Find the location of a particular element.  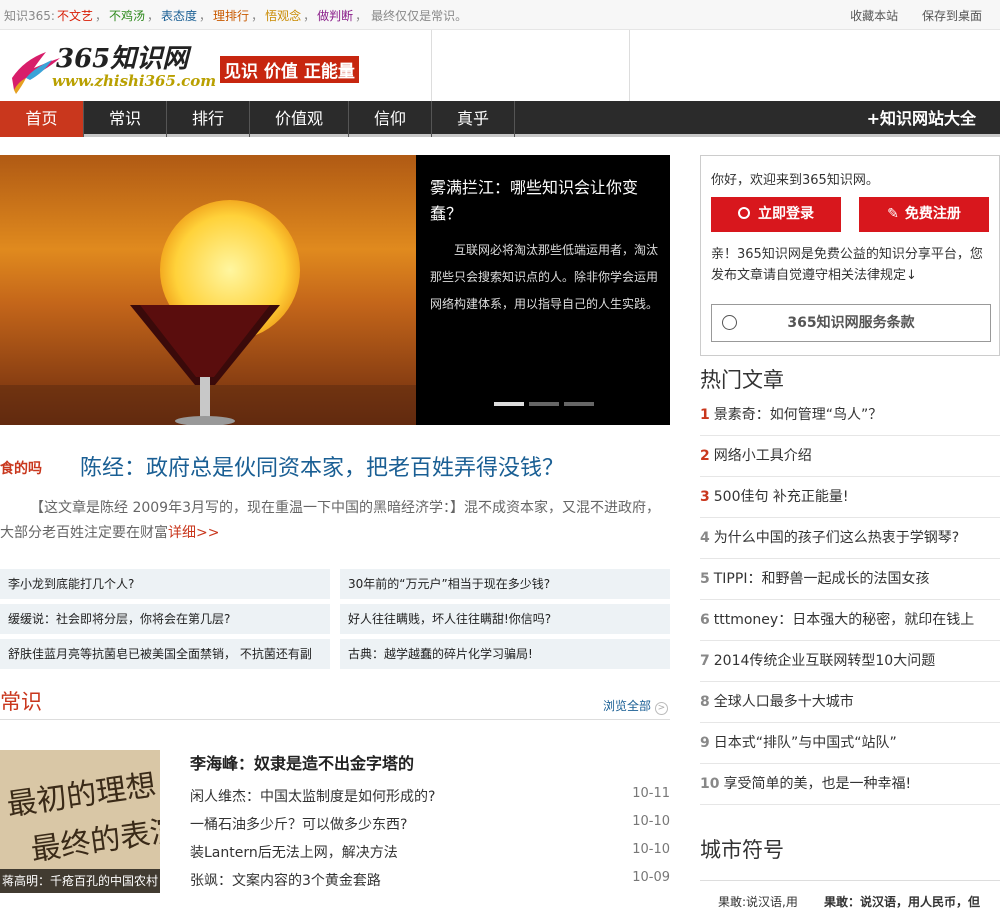

hot-article-item: 3 500佳句 补充正能量! is located at coordinates (850, 497).